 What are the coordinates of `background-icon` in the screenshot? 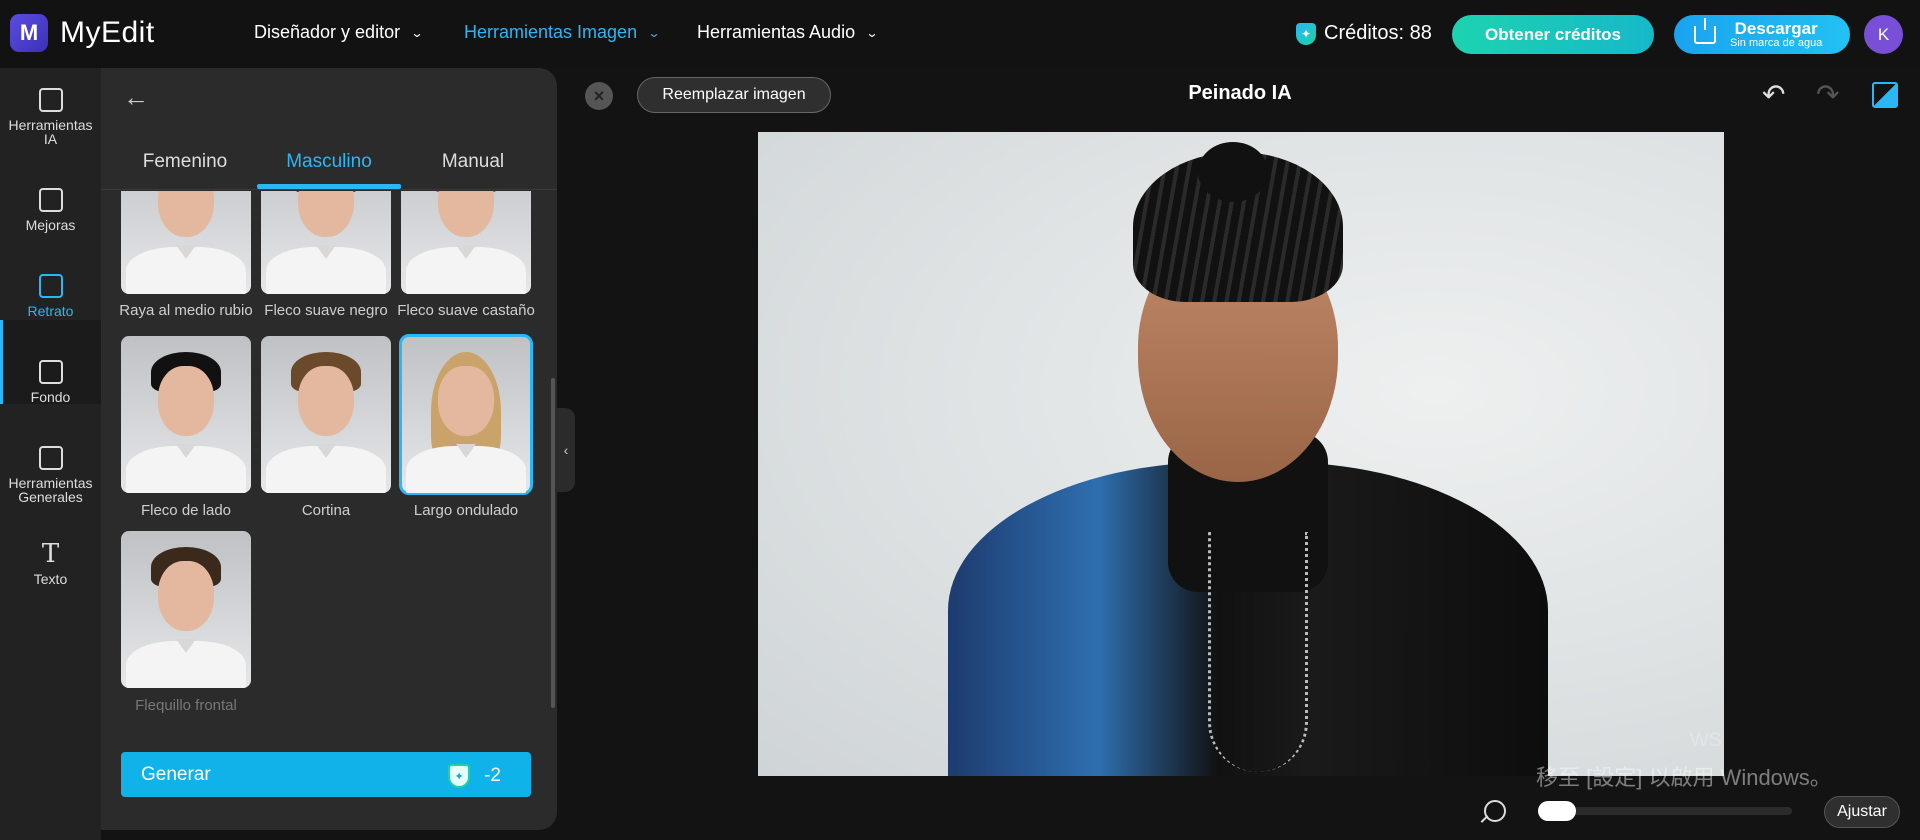 It's located at (50, 372).